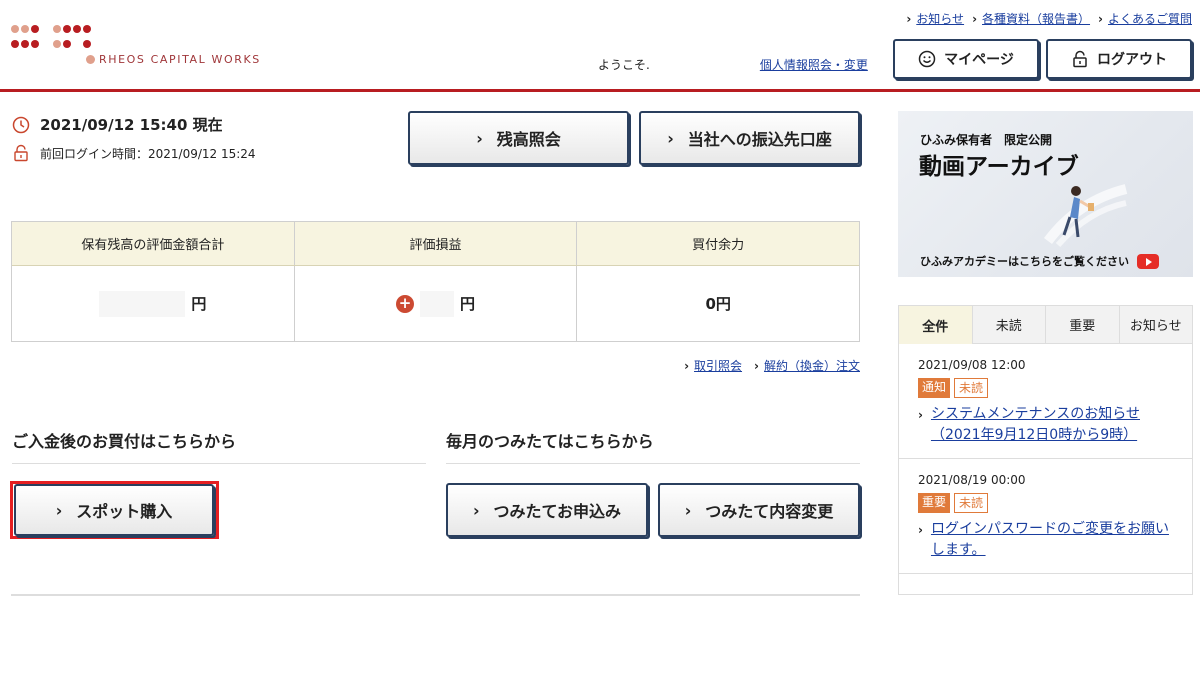  Describe the element at coordinates (624, 64) in the screenshot. I see `welcome-text: ようこそ.` at that location.